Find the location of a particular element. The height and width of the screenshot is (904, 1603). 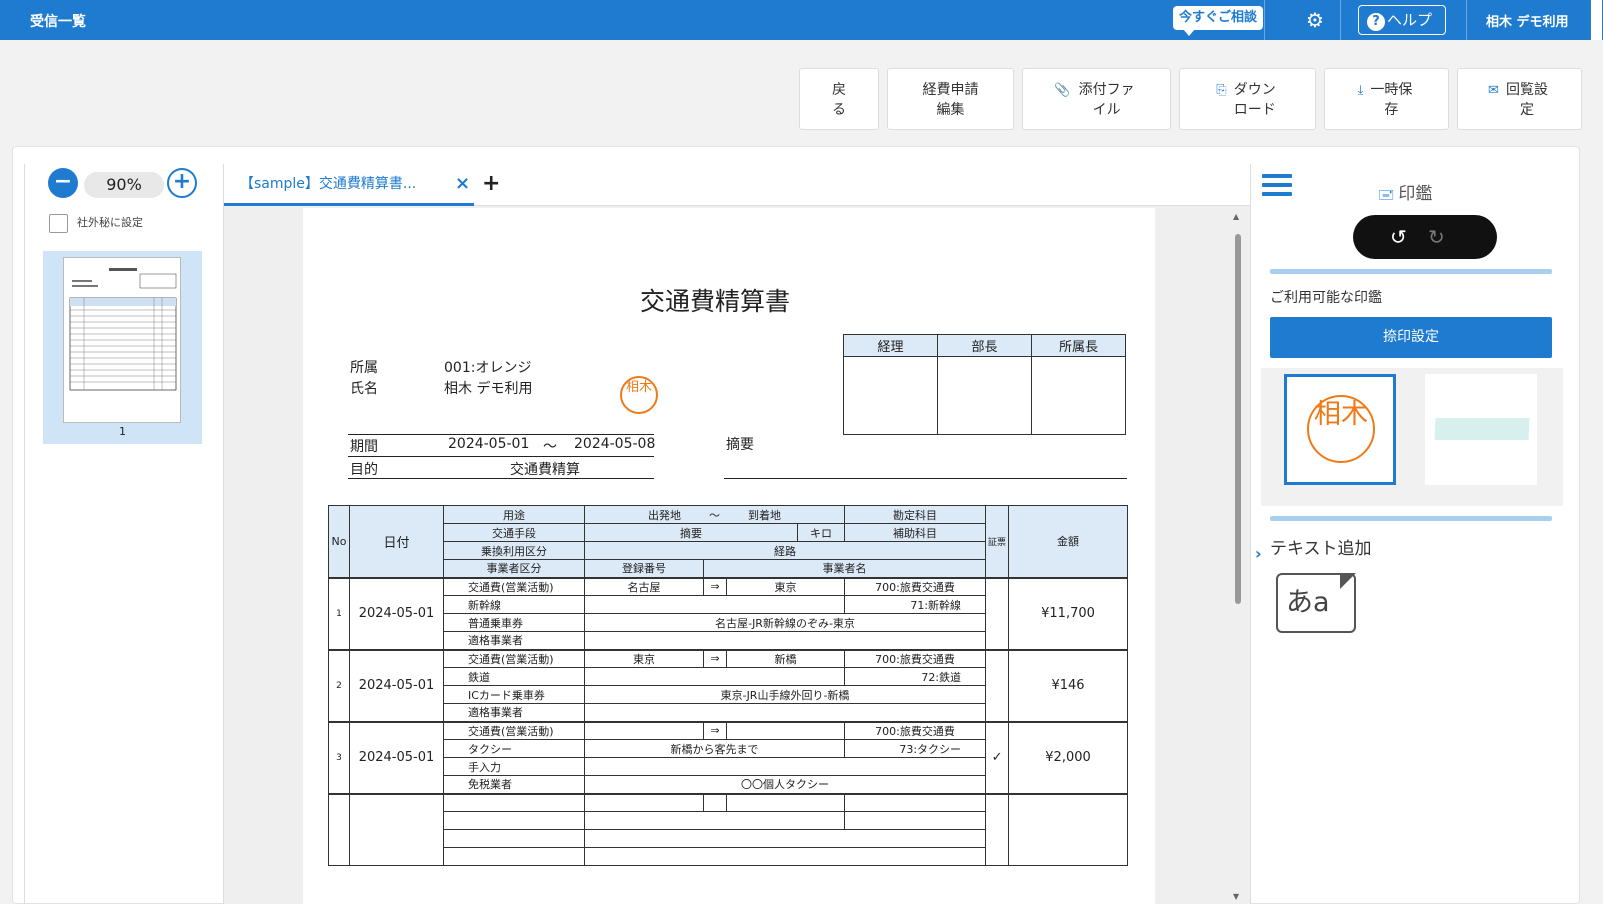

zoom-out-button: − is located at coordinates (63, 183).